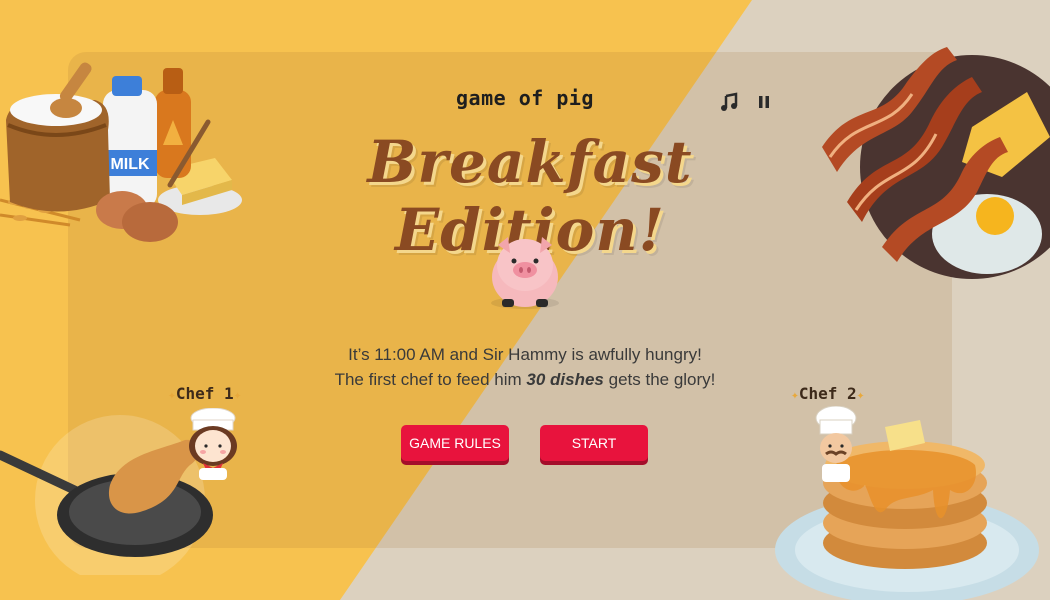  I want to click on game-title: game of pig, so click(525, 98).